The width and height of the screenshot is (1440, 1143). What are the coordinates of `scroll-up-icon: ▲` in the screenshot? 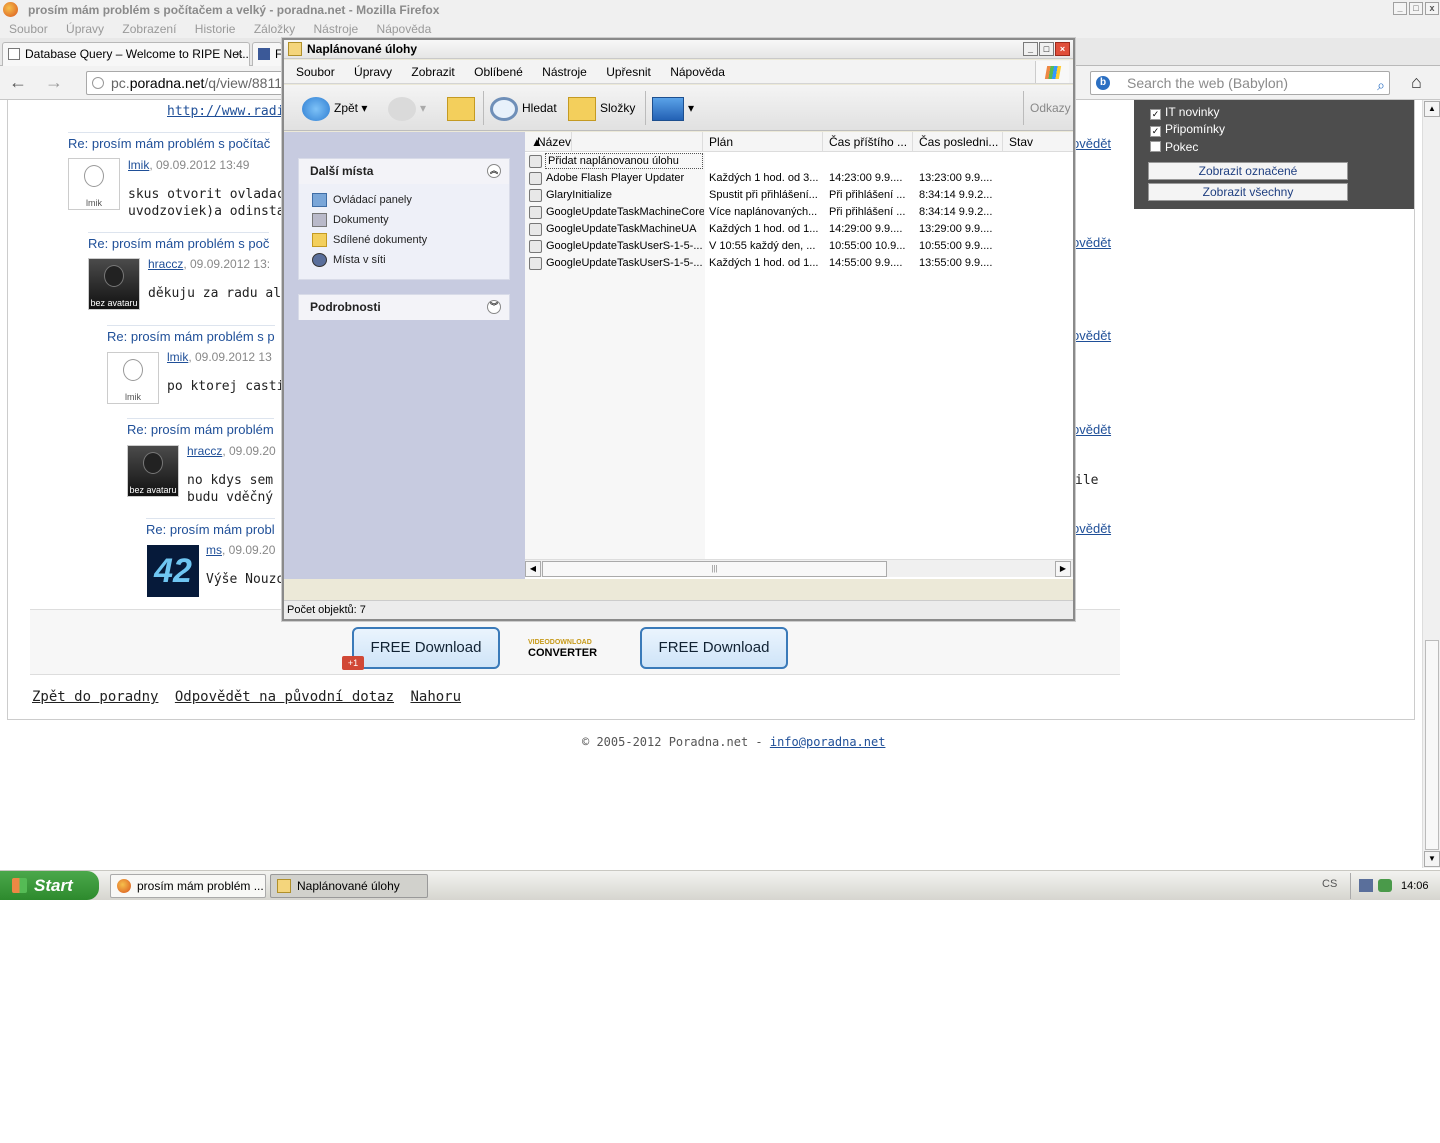 It's located at (1432, 109).